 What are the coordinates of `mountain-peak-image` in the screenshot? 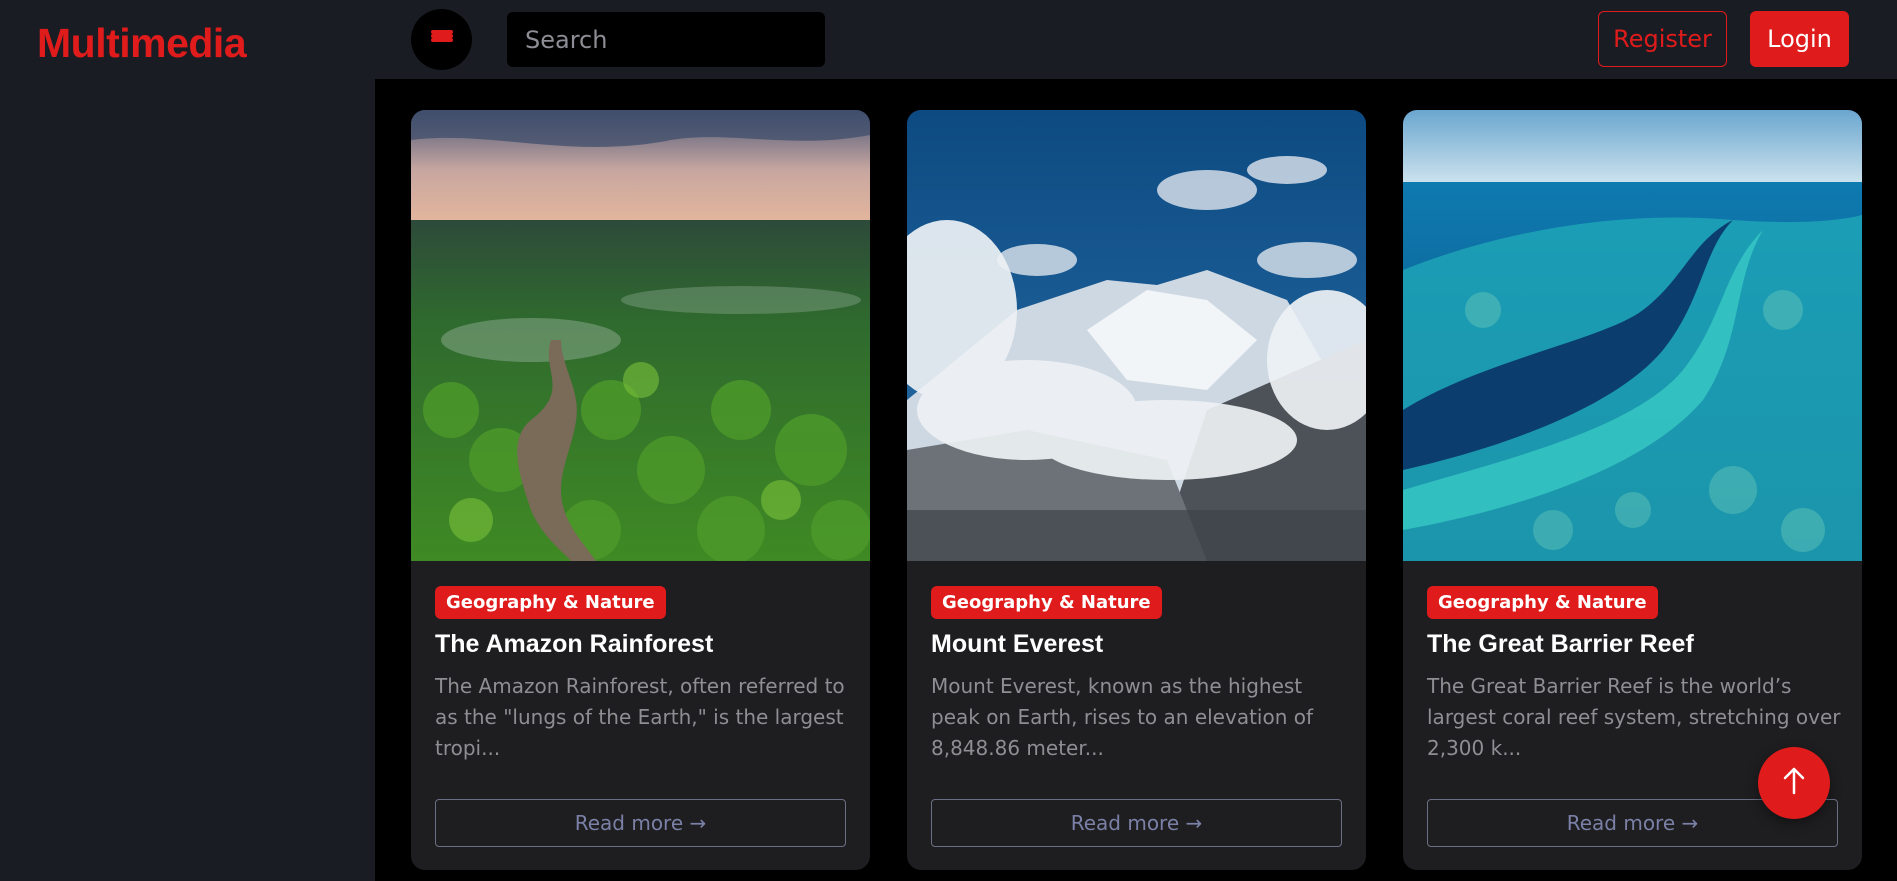 It's located at (1136, 335).